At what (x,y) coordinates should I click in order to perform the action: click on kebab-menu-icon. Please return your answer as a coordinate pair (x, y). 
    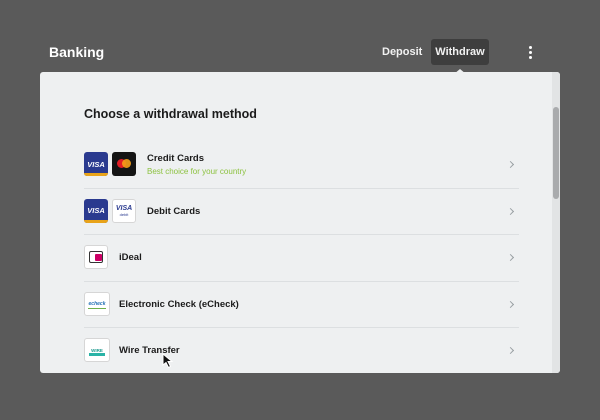
    Looking at the image, I should click on (531, 52).